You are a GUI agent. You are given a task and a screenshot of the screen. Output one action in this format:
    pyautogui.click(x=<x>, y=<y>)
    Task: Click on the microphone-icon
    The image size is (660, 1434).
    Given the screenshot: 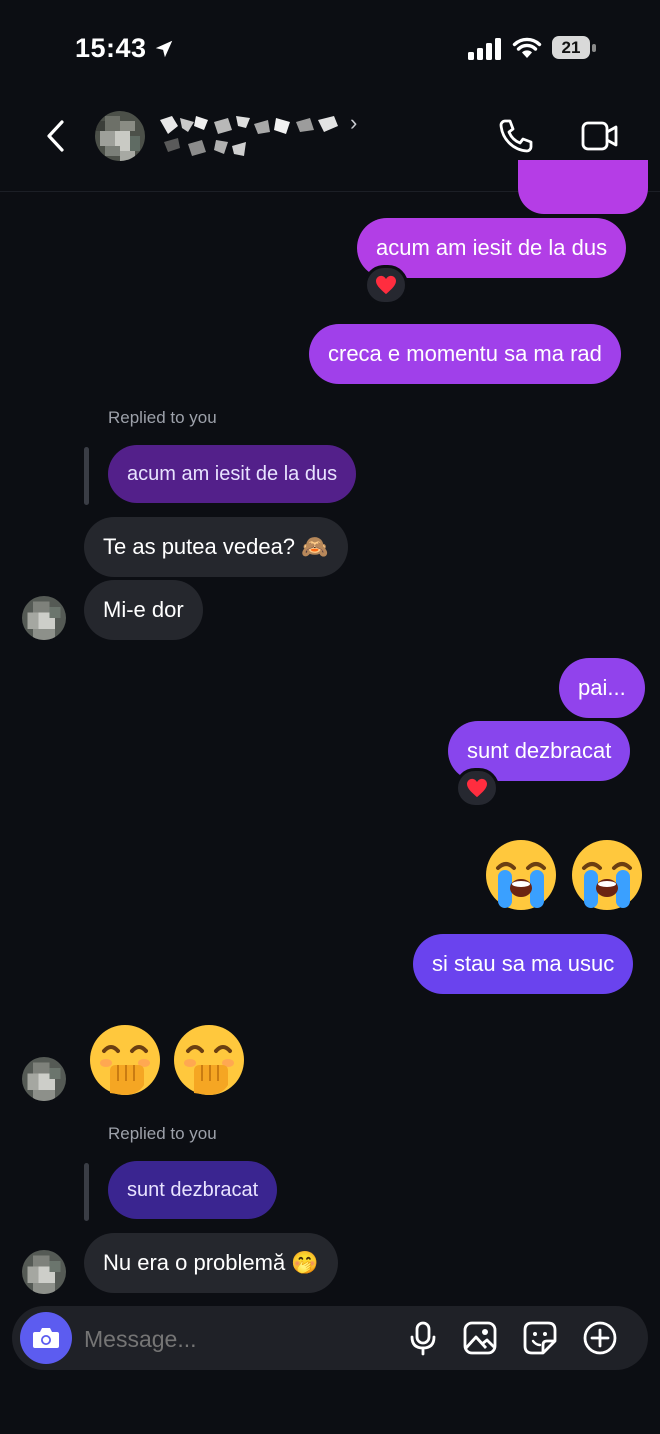 What is the action you would take?
    pyautogui.click(x=423, y=1338)
    